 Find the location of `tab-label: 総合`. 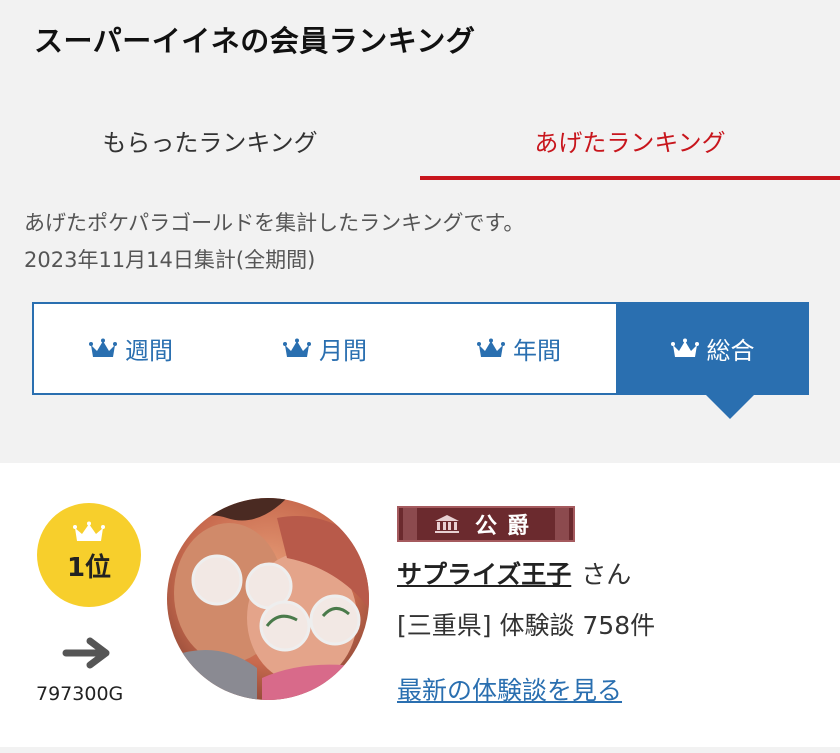

tab-label: 総合 is located at coordinates (730, 351).